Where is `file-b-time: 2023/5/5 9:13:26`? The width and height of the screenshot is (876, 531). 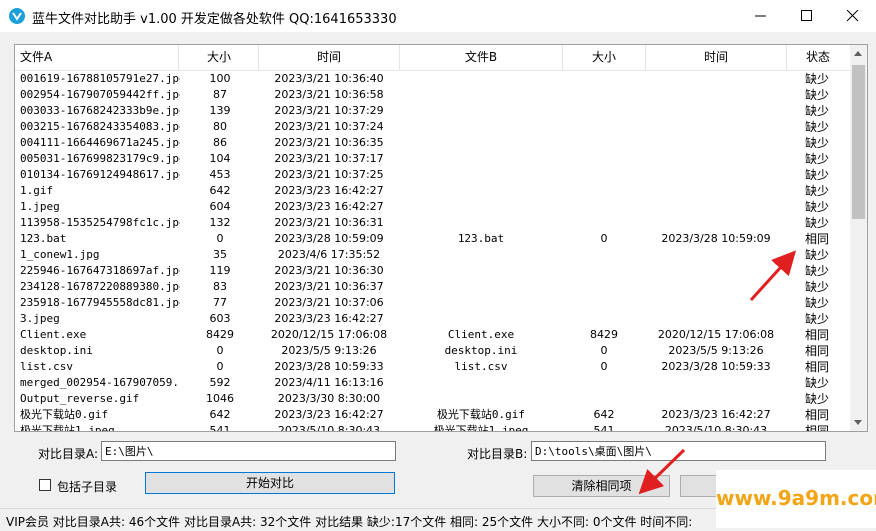
file-b-time: 2023/5/5 9:13:26 is located at coordinates (716, 350).